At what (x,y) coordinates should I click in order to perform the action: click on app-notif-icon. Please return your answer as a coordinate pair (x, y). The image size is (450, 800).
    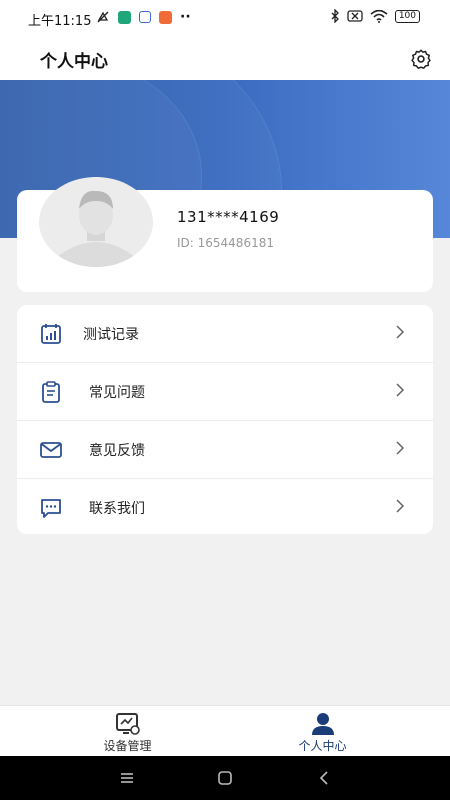
    Looking at the image, I should click on (124, 17).